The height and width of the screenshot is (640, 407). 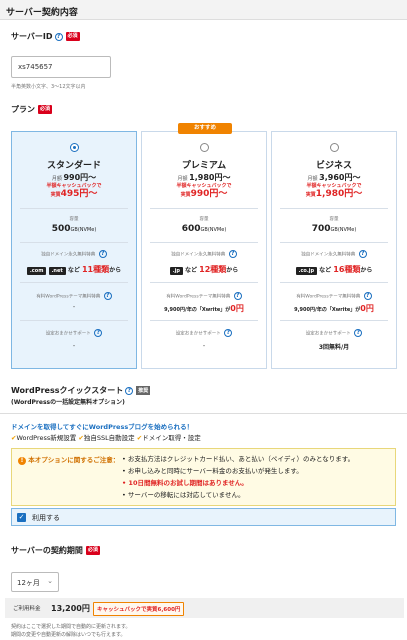 I want to click on term-select-value: 12ヶ月, so click(x=28, y=583).